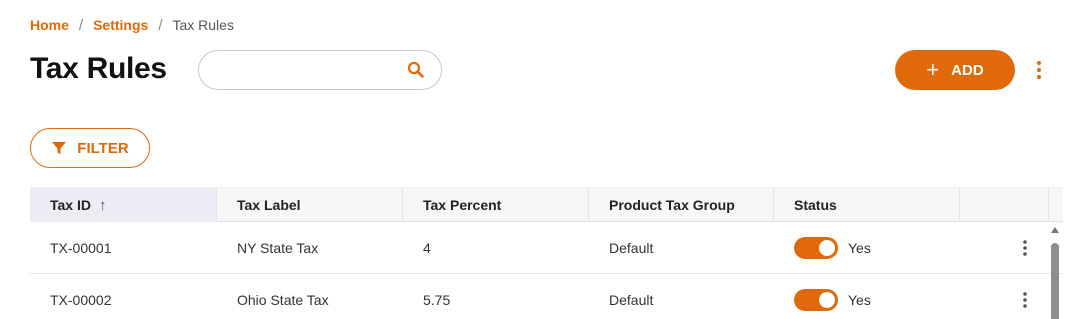 The width and height of the screenshot is (1071, 319). What do you see at coordinates (672, 205) in the screenshot?
I see `column-header-label: Product Tax Group` at bounding box center [672, 205].